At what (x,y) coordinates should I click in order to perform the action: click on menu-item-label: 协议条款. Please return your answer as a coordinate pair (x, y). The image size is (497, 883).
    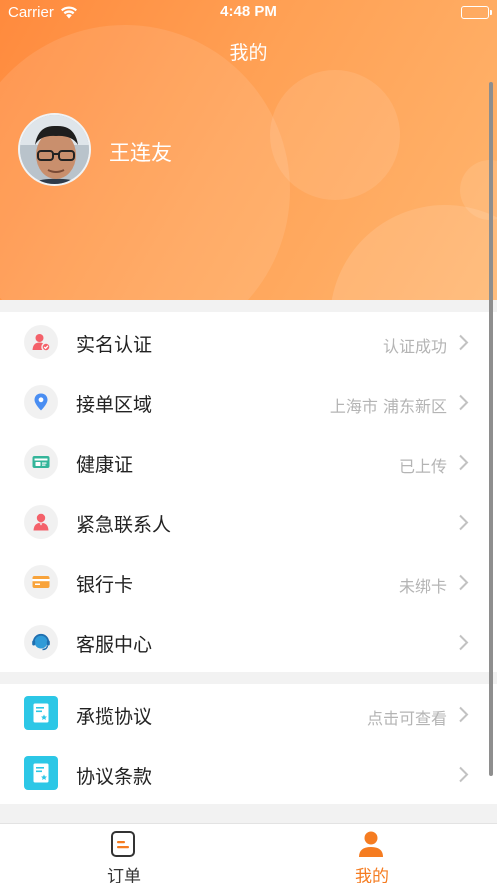
    Looking at the image, I should click on (114, 777).